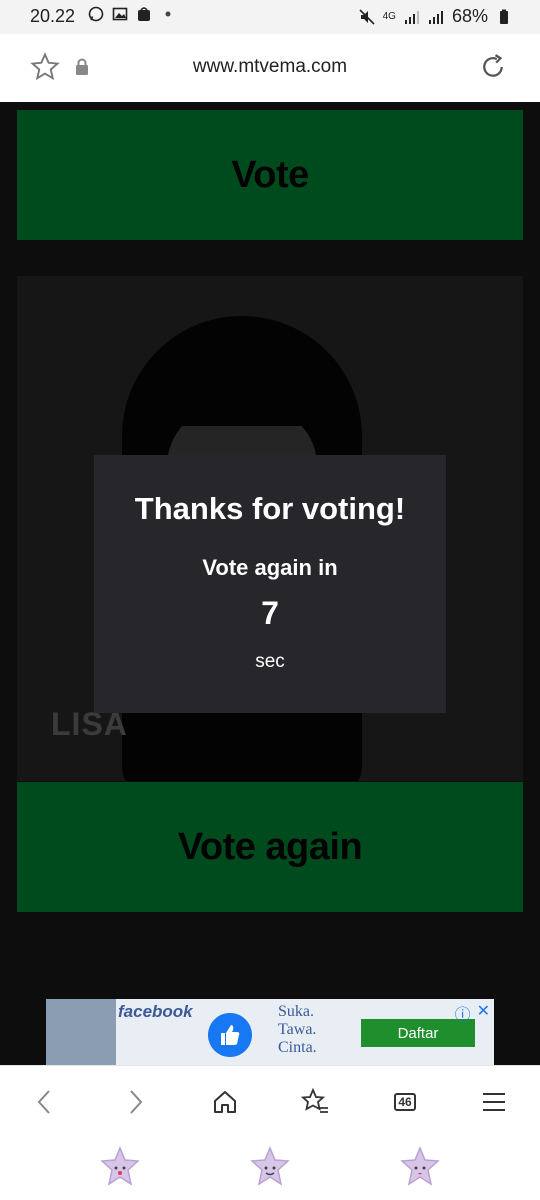 This screenshot has height=1200, width=540. Describe the element at coordinates (420, 1167) in the screenshot. I see `back-star-icon` at that location.